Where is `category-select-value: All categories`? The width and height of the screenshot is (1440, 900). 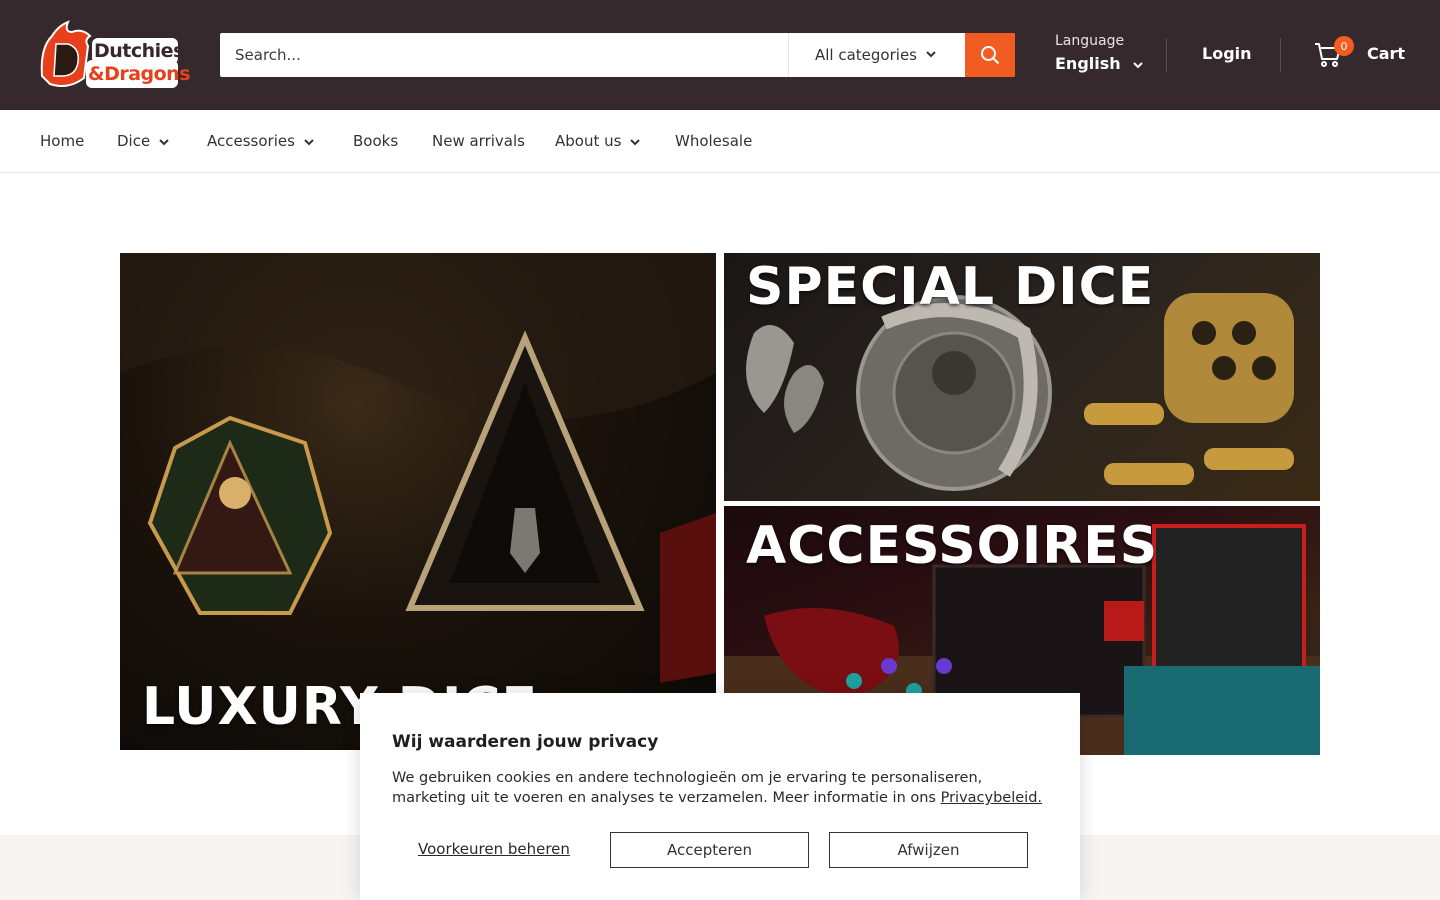
category-select-value: All categories is located at coordinates (866, 55).